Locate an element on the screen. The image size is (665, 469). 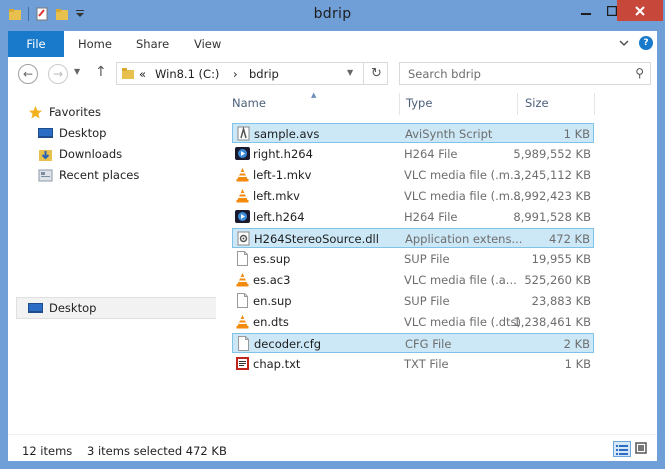
search-icon: ⚲ is located at coordinates (639, 73).